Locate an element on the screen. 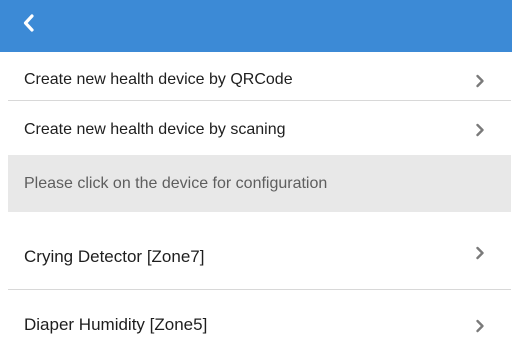 The image size is (512, 339). device-item-diaper-humidity: Diaper Humidity [Zone5] is located at coordinates (259, 314).